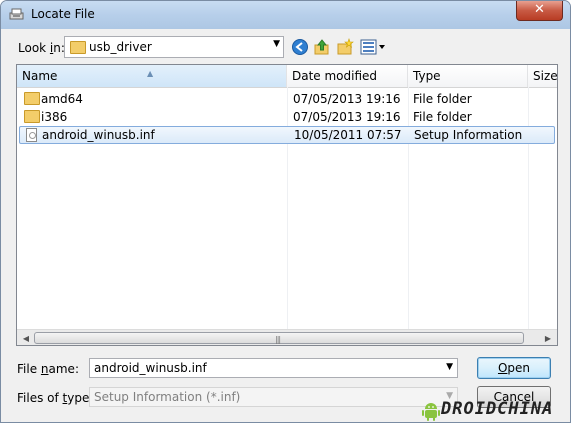  What do you see at coordinates (431, 412) in the screenshot?
I see `android-logo-icon` at bounding box center [431, 412].